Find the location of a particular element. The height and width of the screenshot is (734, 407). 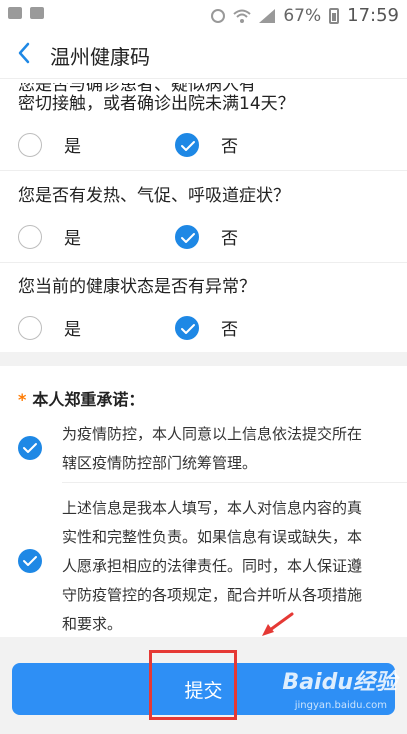

status-right: 67% 17:59 is located at coordinates (305, 15).